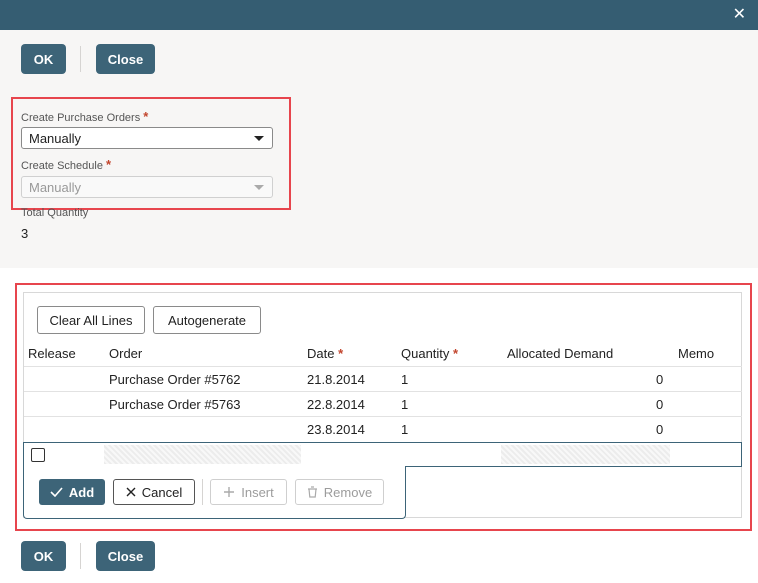 The image size is (758, 583). I want to click on close-button-bottom: Close, so click(125, 556).